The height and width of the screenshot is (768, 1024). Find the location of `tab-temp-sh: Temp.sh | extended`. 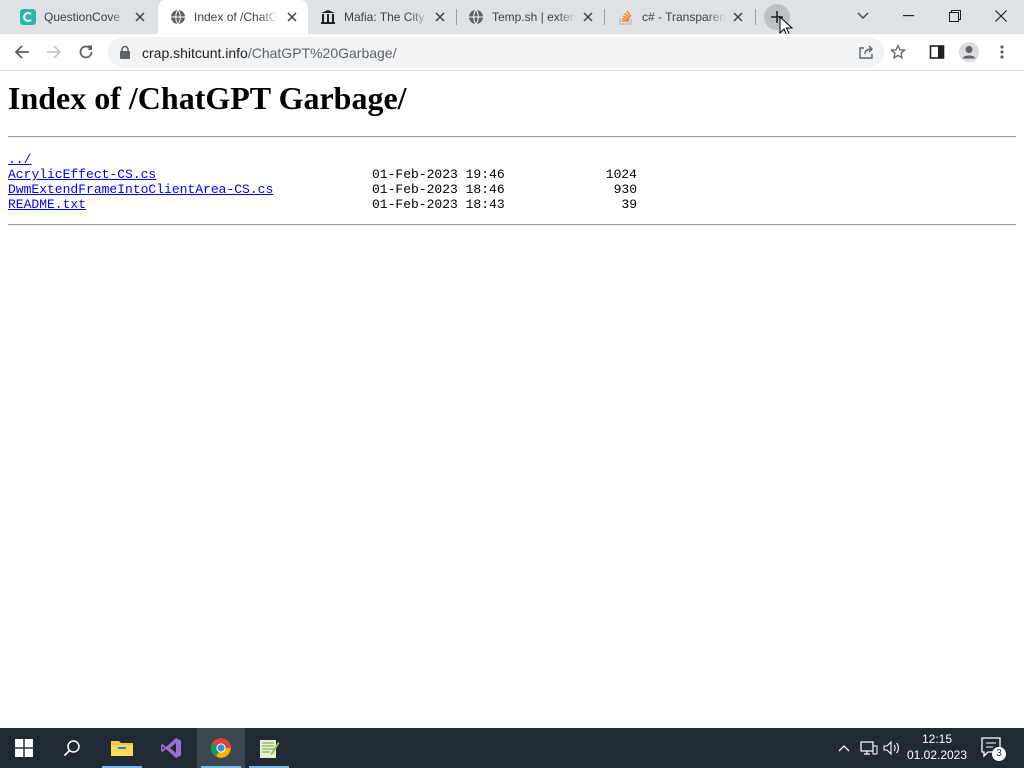

tab-temp-sh: Temp.sh | extended is located at coordinates (531, 17).